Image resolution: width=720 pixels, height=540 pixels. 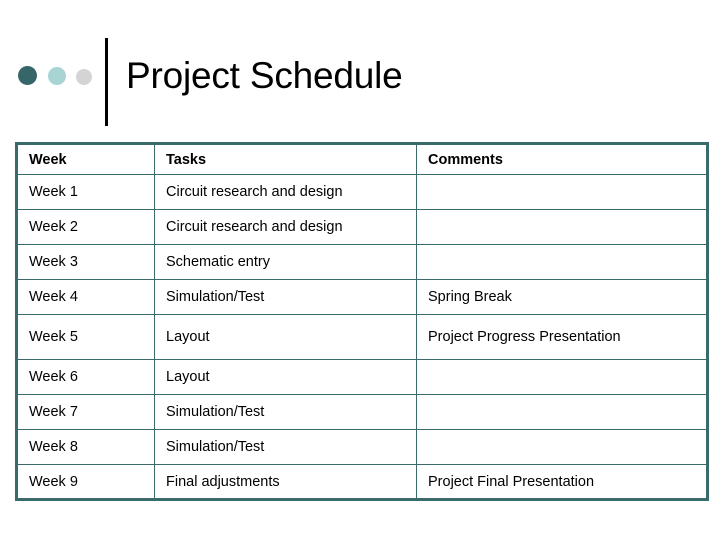 I want to click on page-title: Project Schedule, so click(x=264, y=75).